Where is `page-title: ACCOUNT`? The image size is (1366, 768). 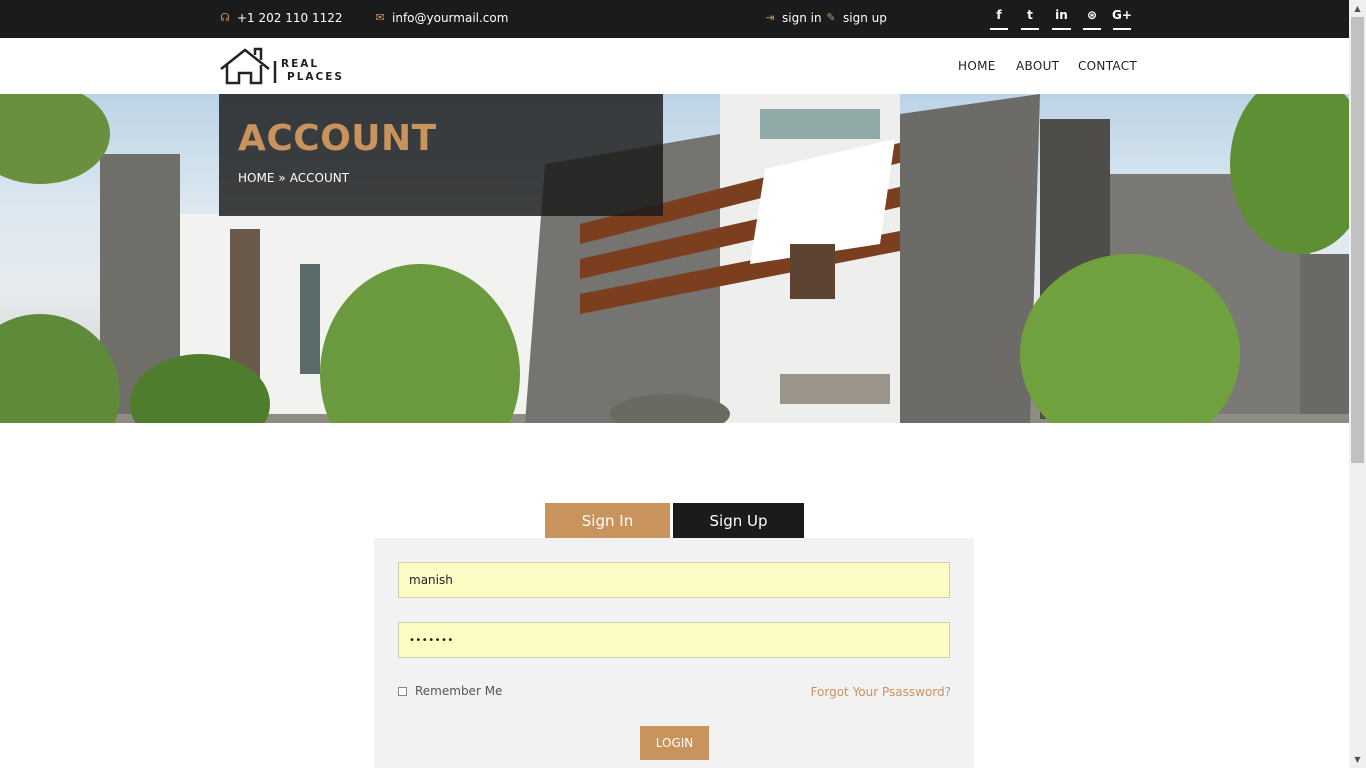
page-title: ACCOUNT is located at coordinates (337, 138).